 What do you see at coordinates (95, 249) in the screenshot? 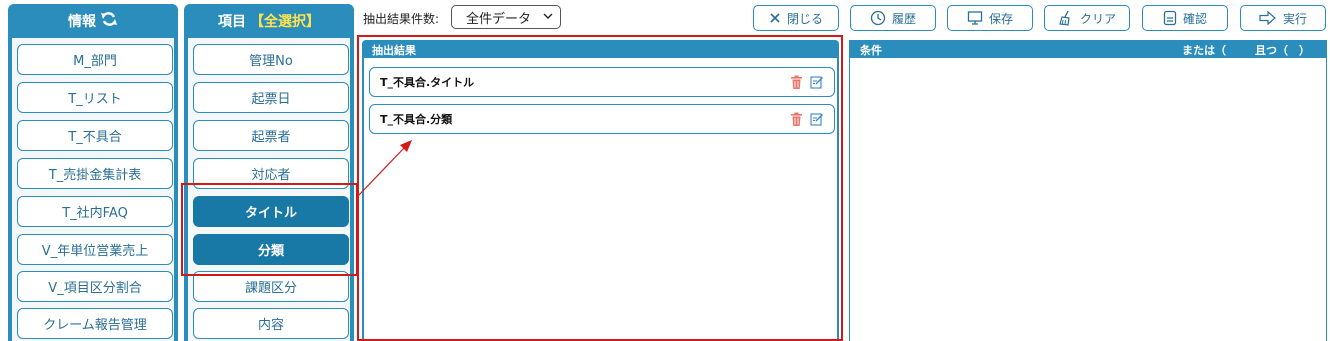
I see `info-item-v-sales: V_年単位営業売上` at bounding box center [95, 249].